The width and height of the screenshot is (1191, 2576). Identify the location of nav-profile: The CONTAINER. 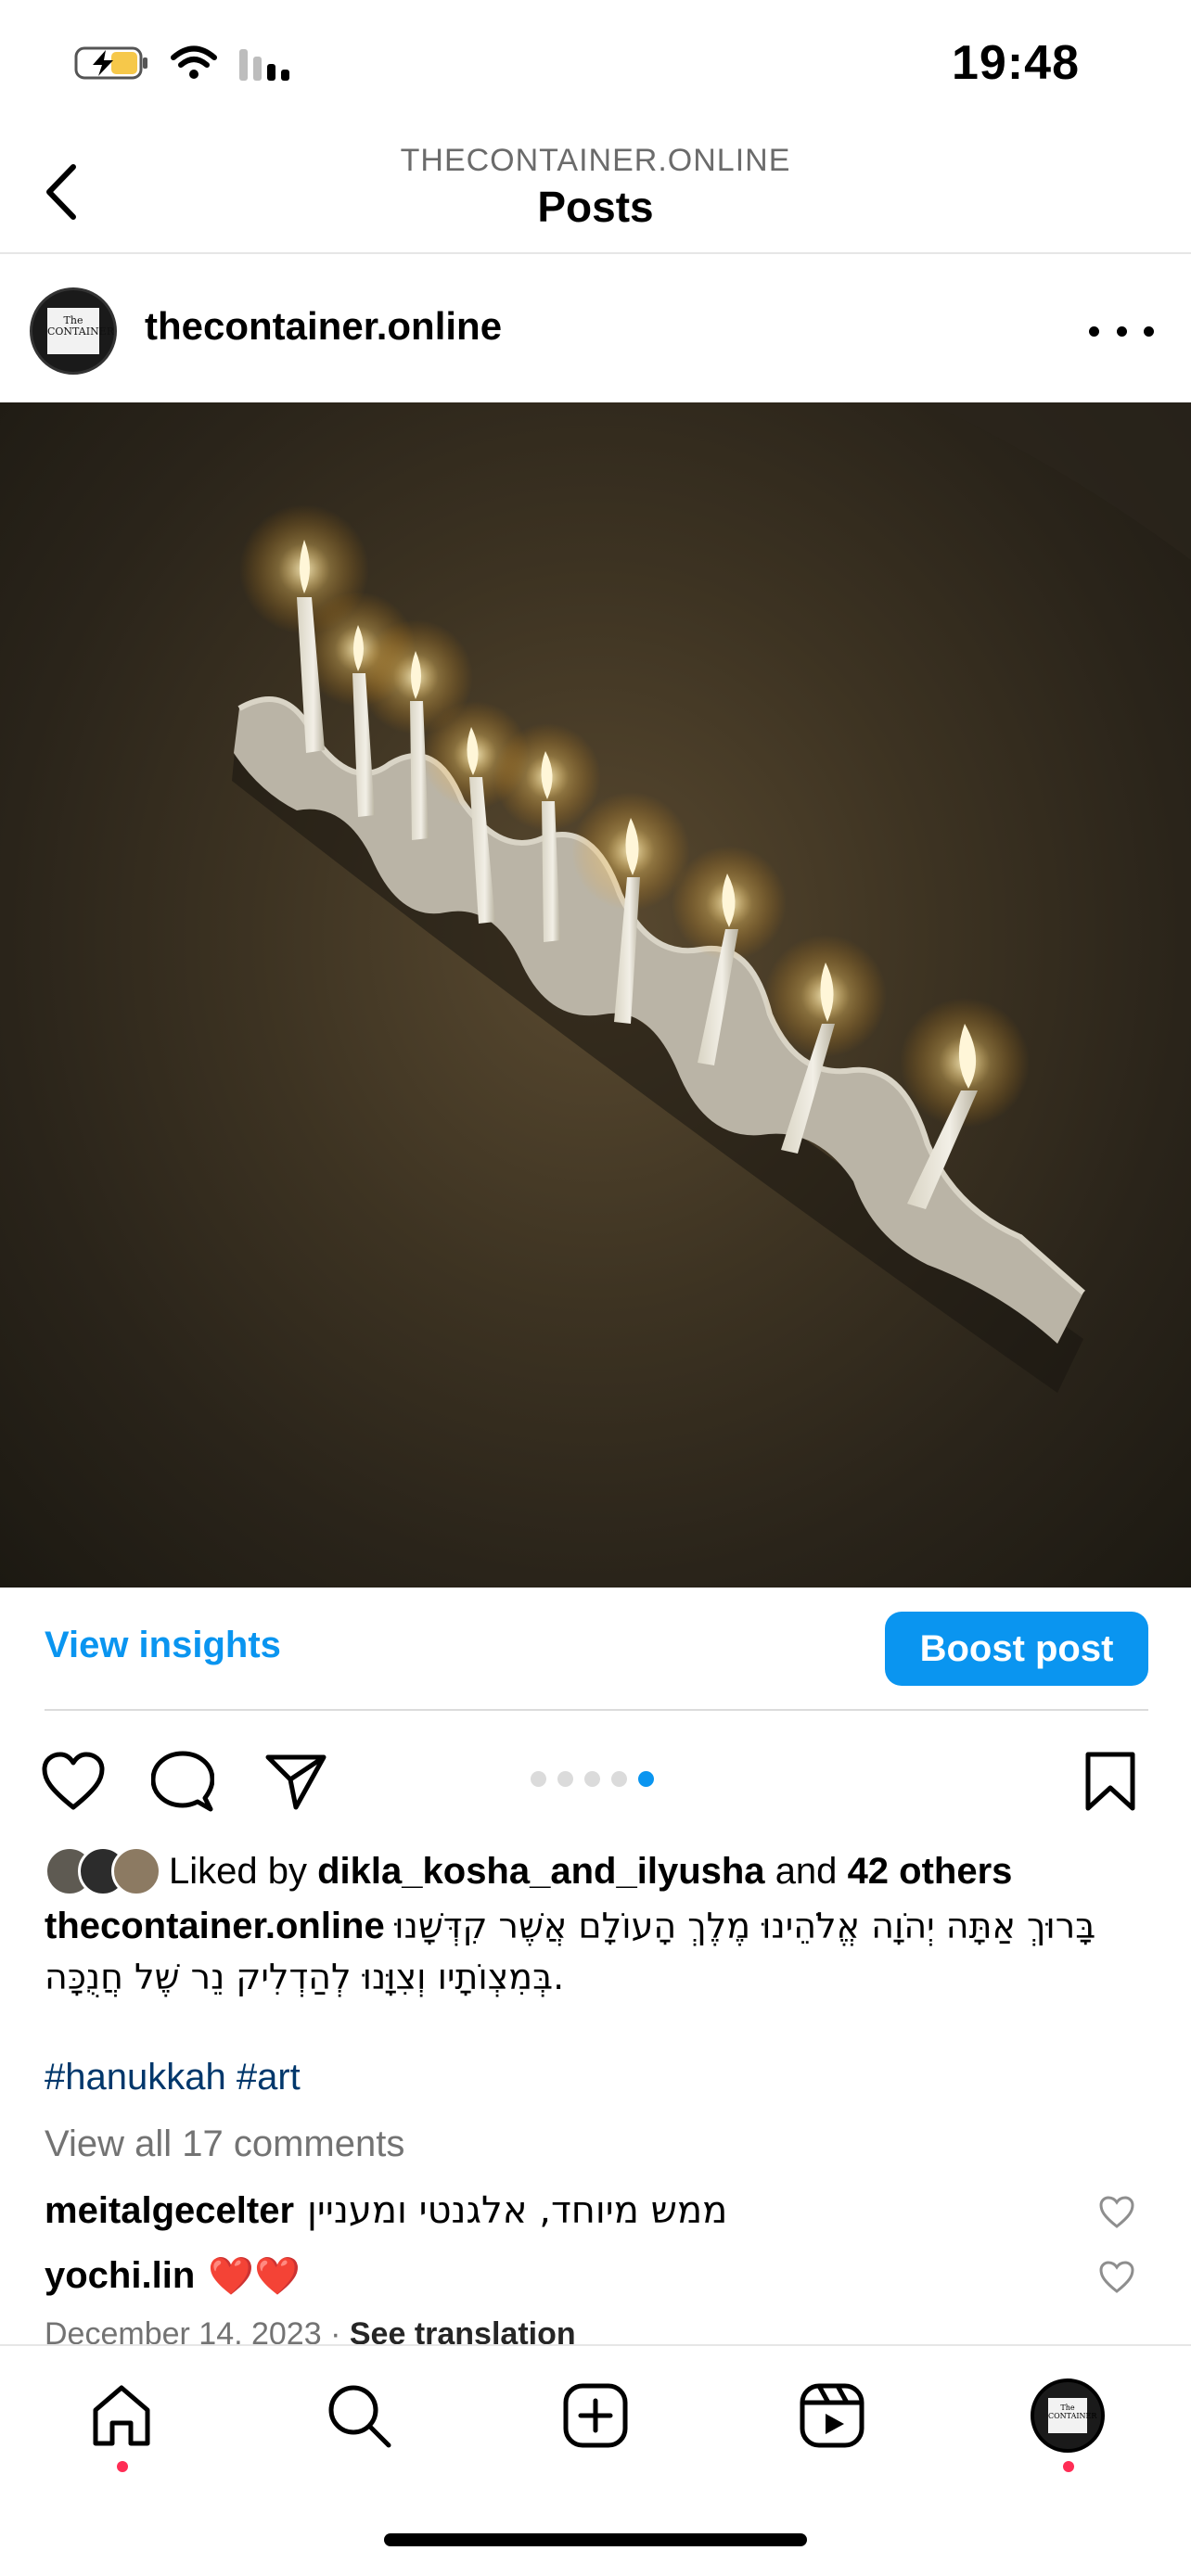
(1067, 2415).